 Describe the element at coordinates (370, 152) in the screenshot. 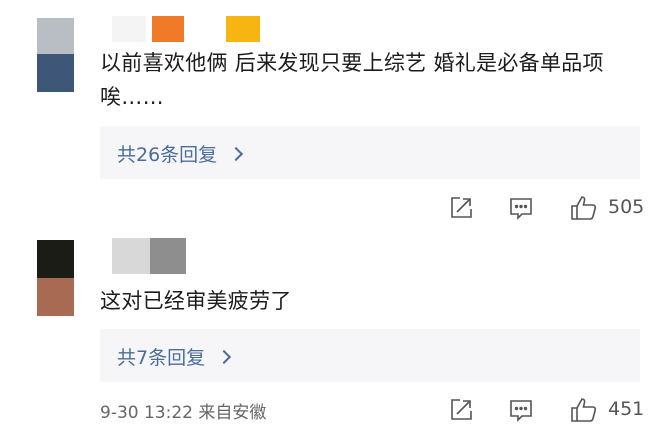

I see `reply-box: 共26条回复` at that location.